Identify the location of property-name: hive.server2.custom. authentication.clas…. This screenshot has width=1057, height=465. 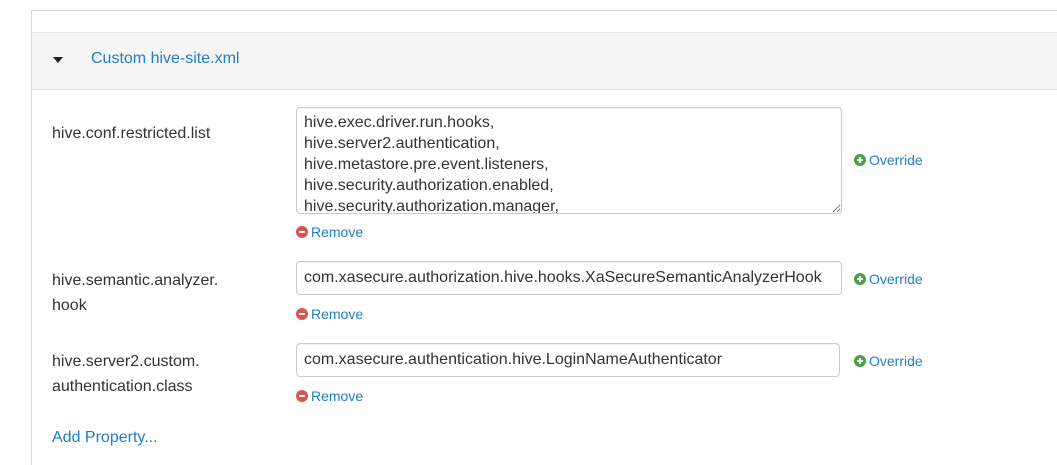
(167, 374).